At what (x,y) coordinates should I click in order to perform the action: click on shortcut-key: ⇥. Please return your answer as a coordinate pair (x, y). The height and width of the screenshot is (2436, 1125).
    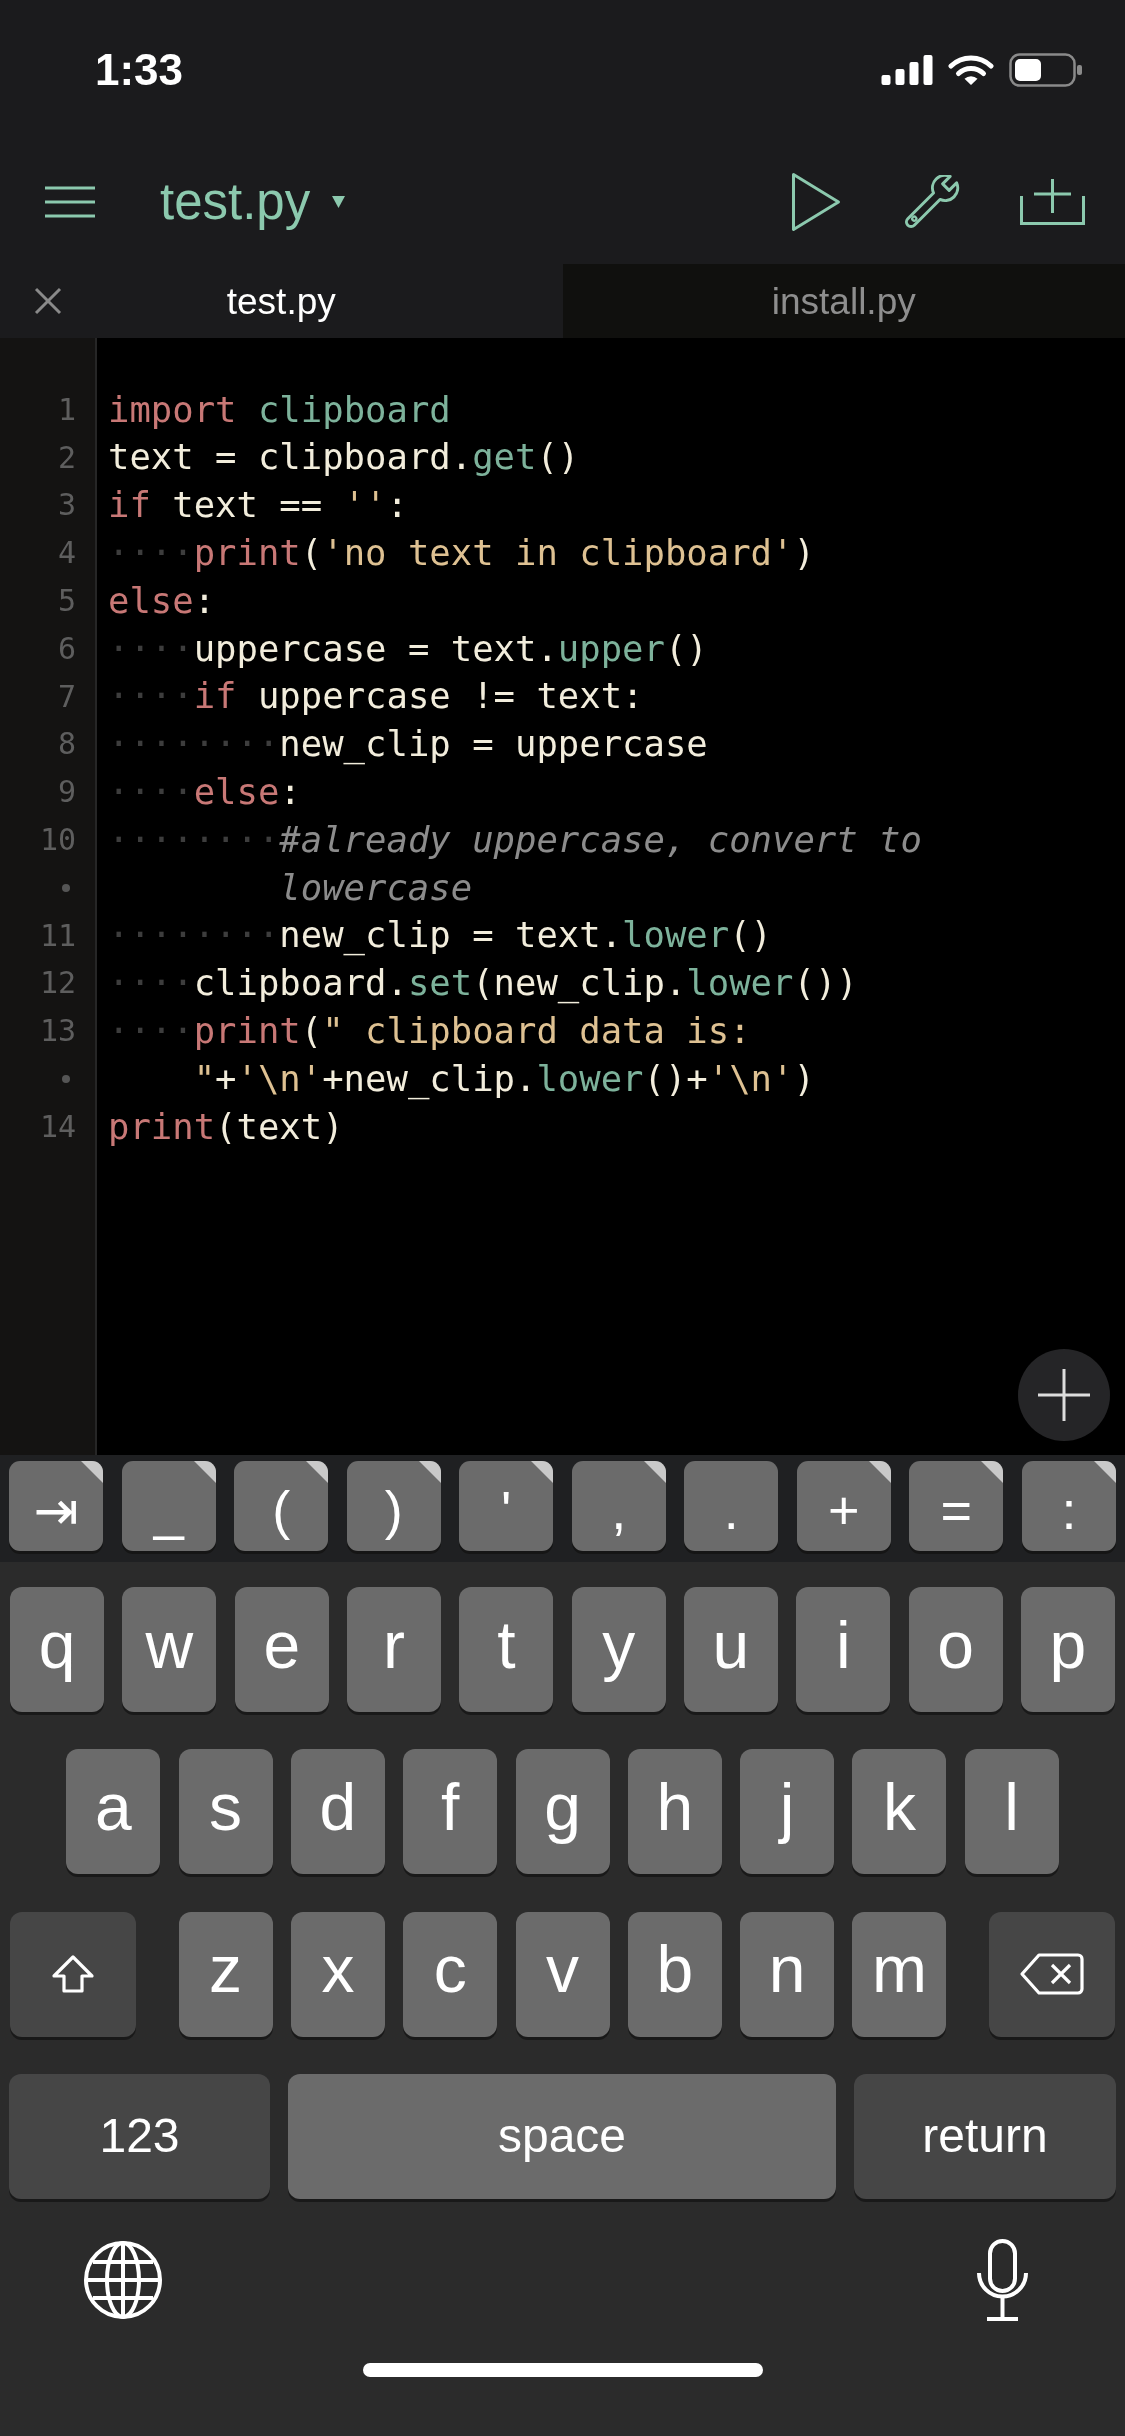
    Looking at the image, I should click on (56, 1506).